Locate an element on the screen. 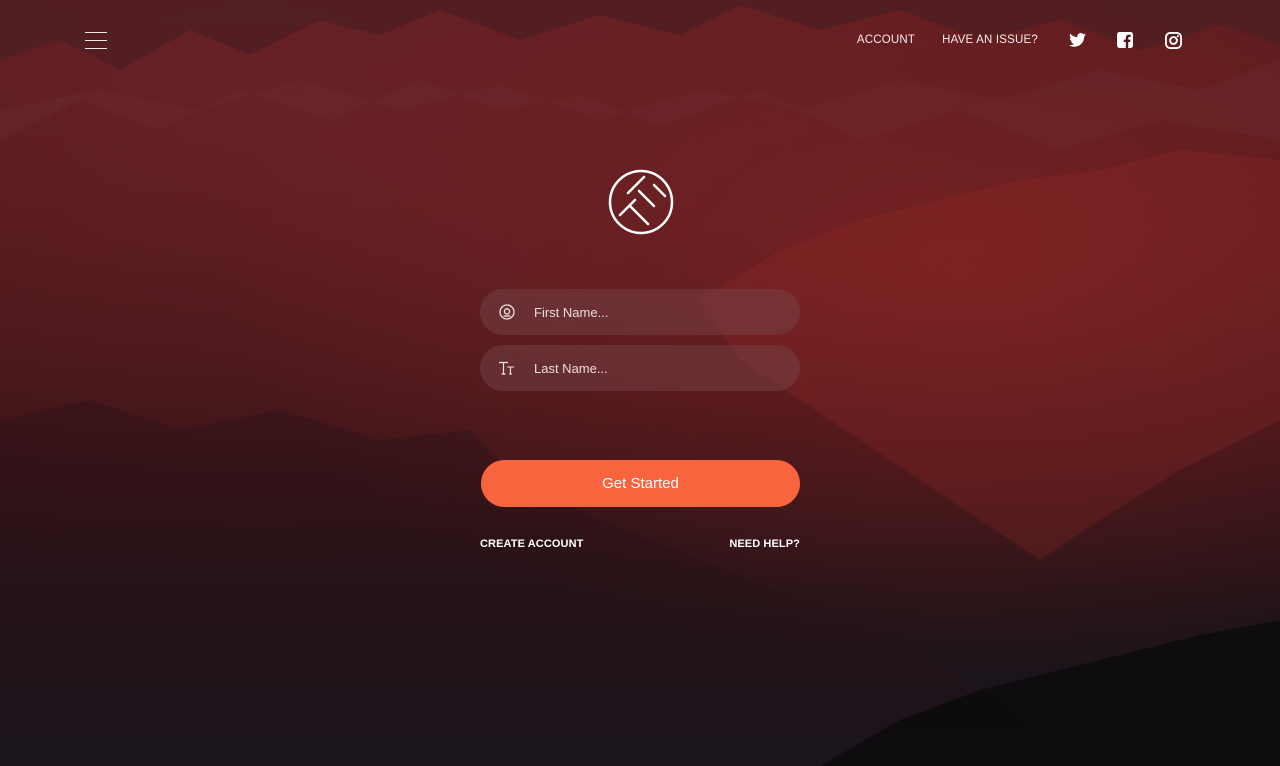 This screenshot has height=766, width=1280. text-size-icon is located at coordinates (507, 368).